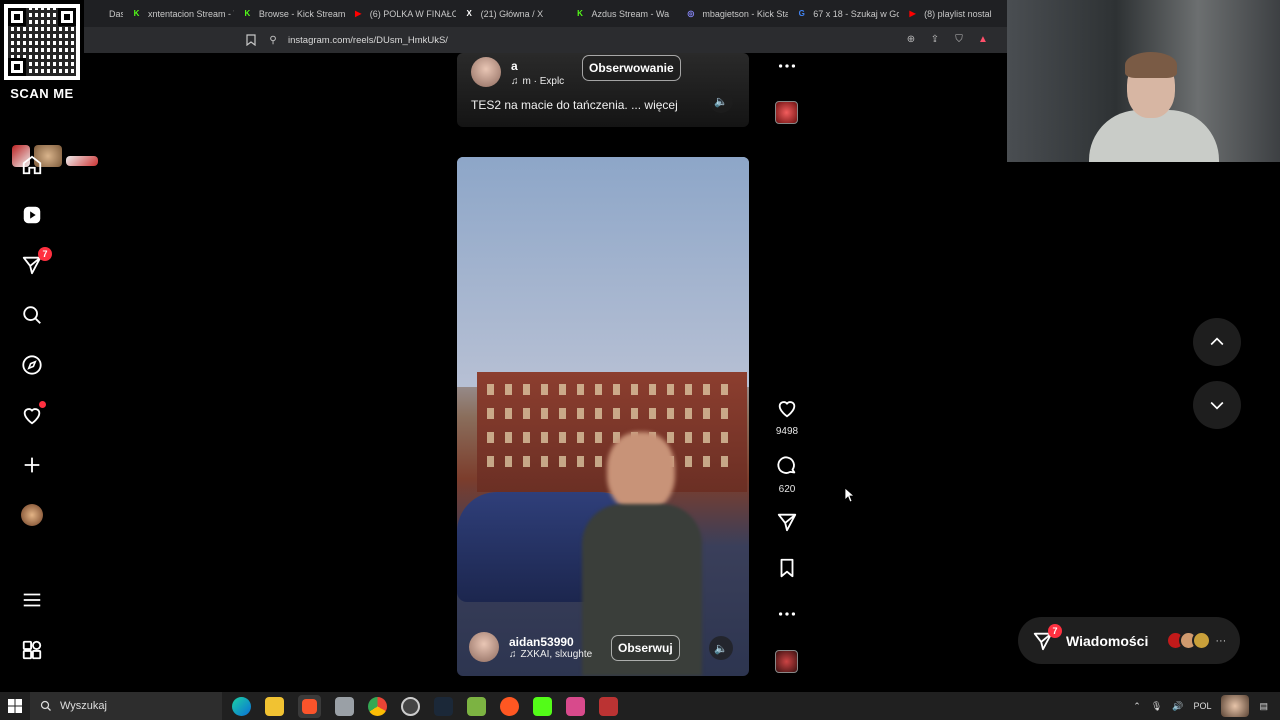  I want to click on qr-code-overlay: SCAN ME, so click(42, 52).